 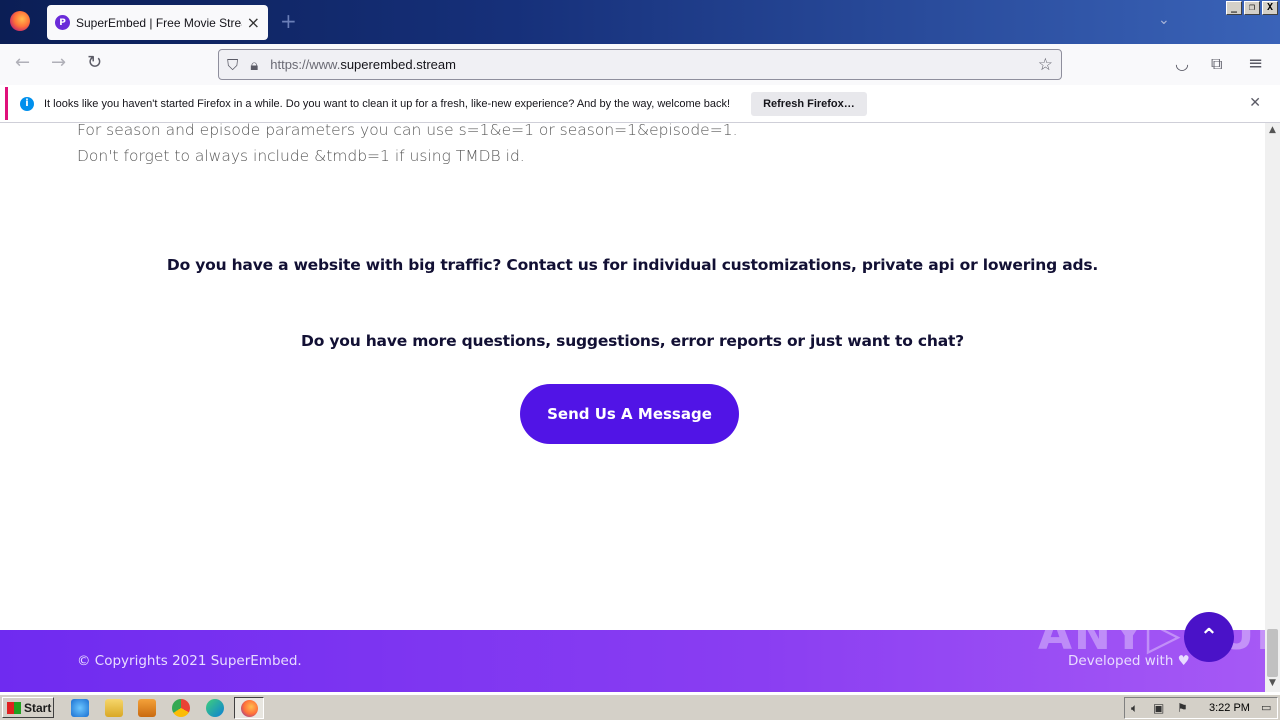 I want to click on info-icon: i, so click(x=27, y=103).